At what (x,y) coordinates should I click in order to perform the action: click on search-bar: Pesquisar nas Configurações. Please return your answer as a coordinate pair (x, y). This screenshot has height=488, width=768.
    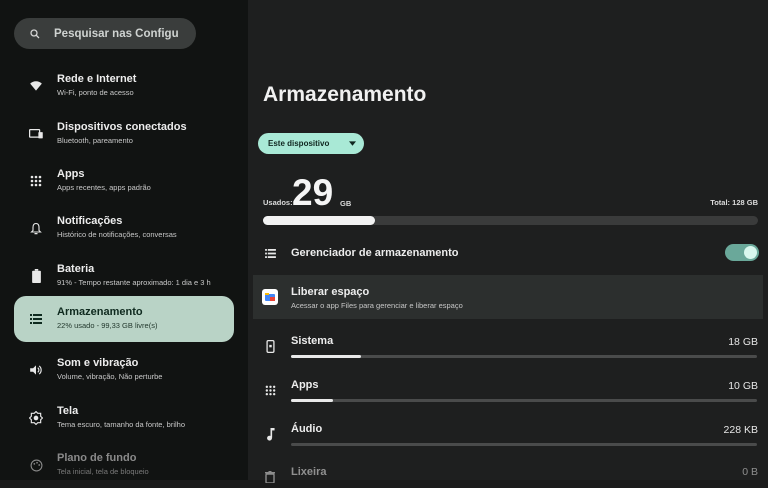
    Looking at the image, I should click on (105, 33).